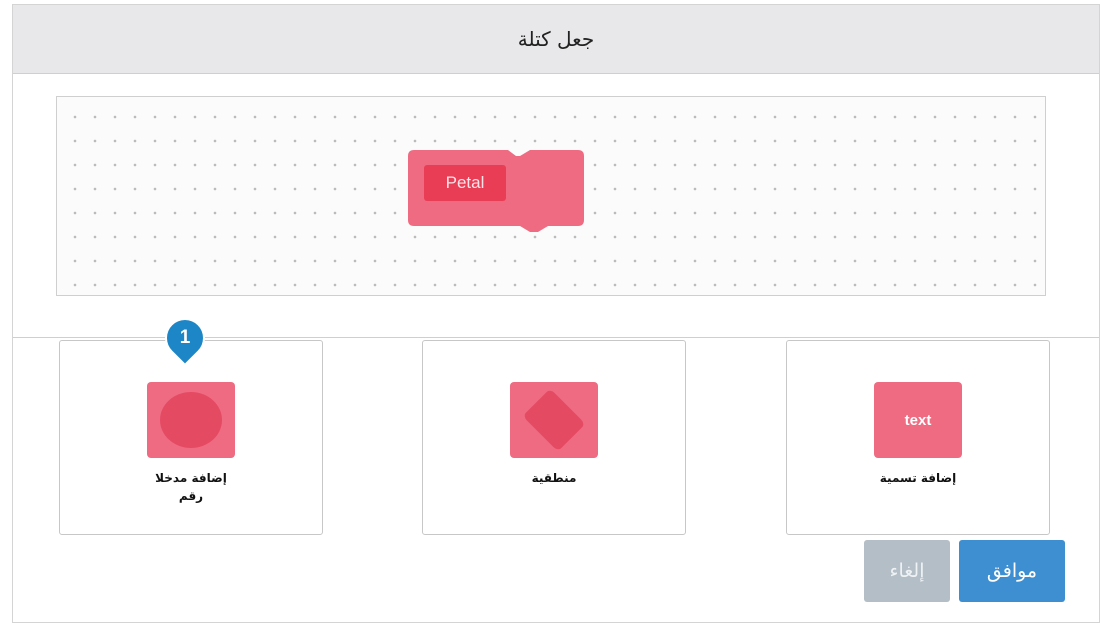 This screenshot has height=623, width=1100. Describe the element at coordinates (907, 571) in the screenshot. I see `cancel-button: إلغاء` at that location.